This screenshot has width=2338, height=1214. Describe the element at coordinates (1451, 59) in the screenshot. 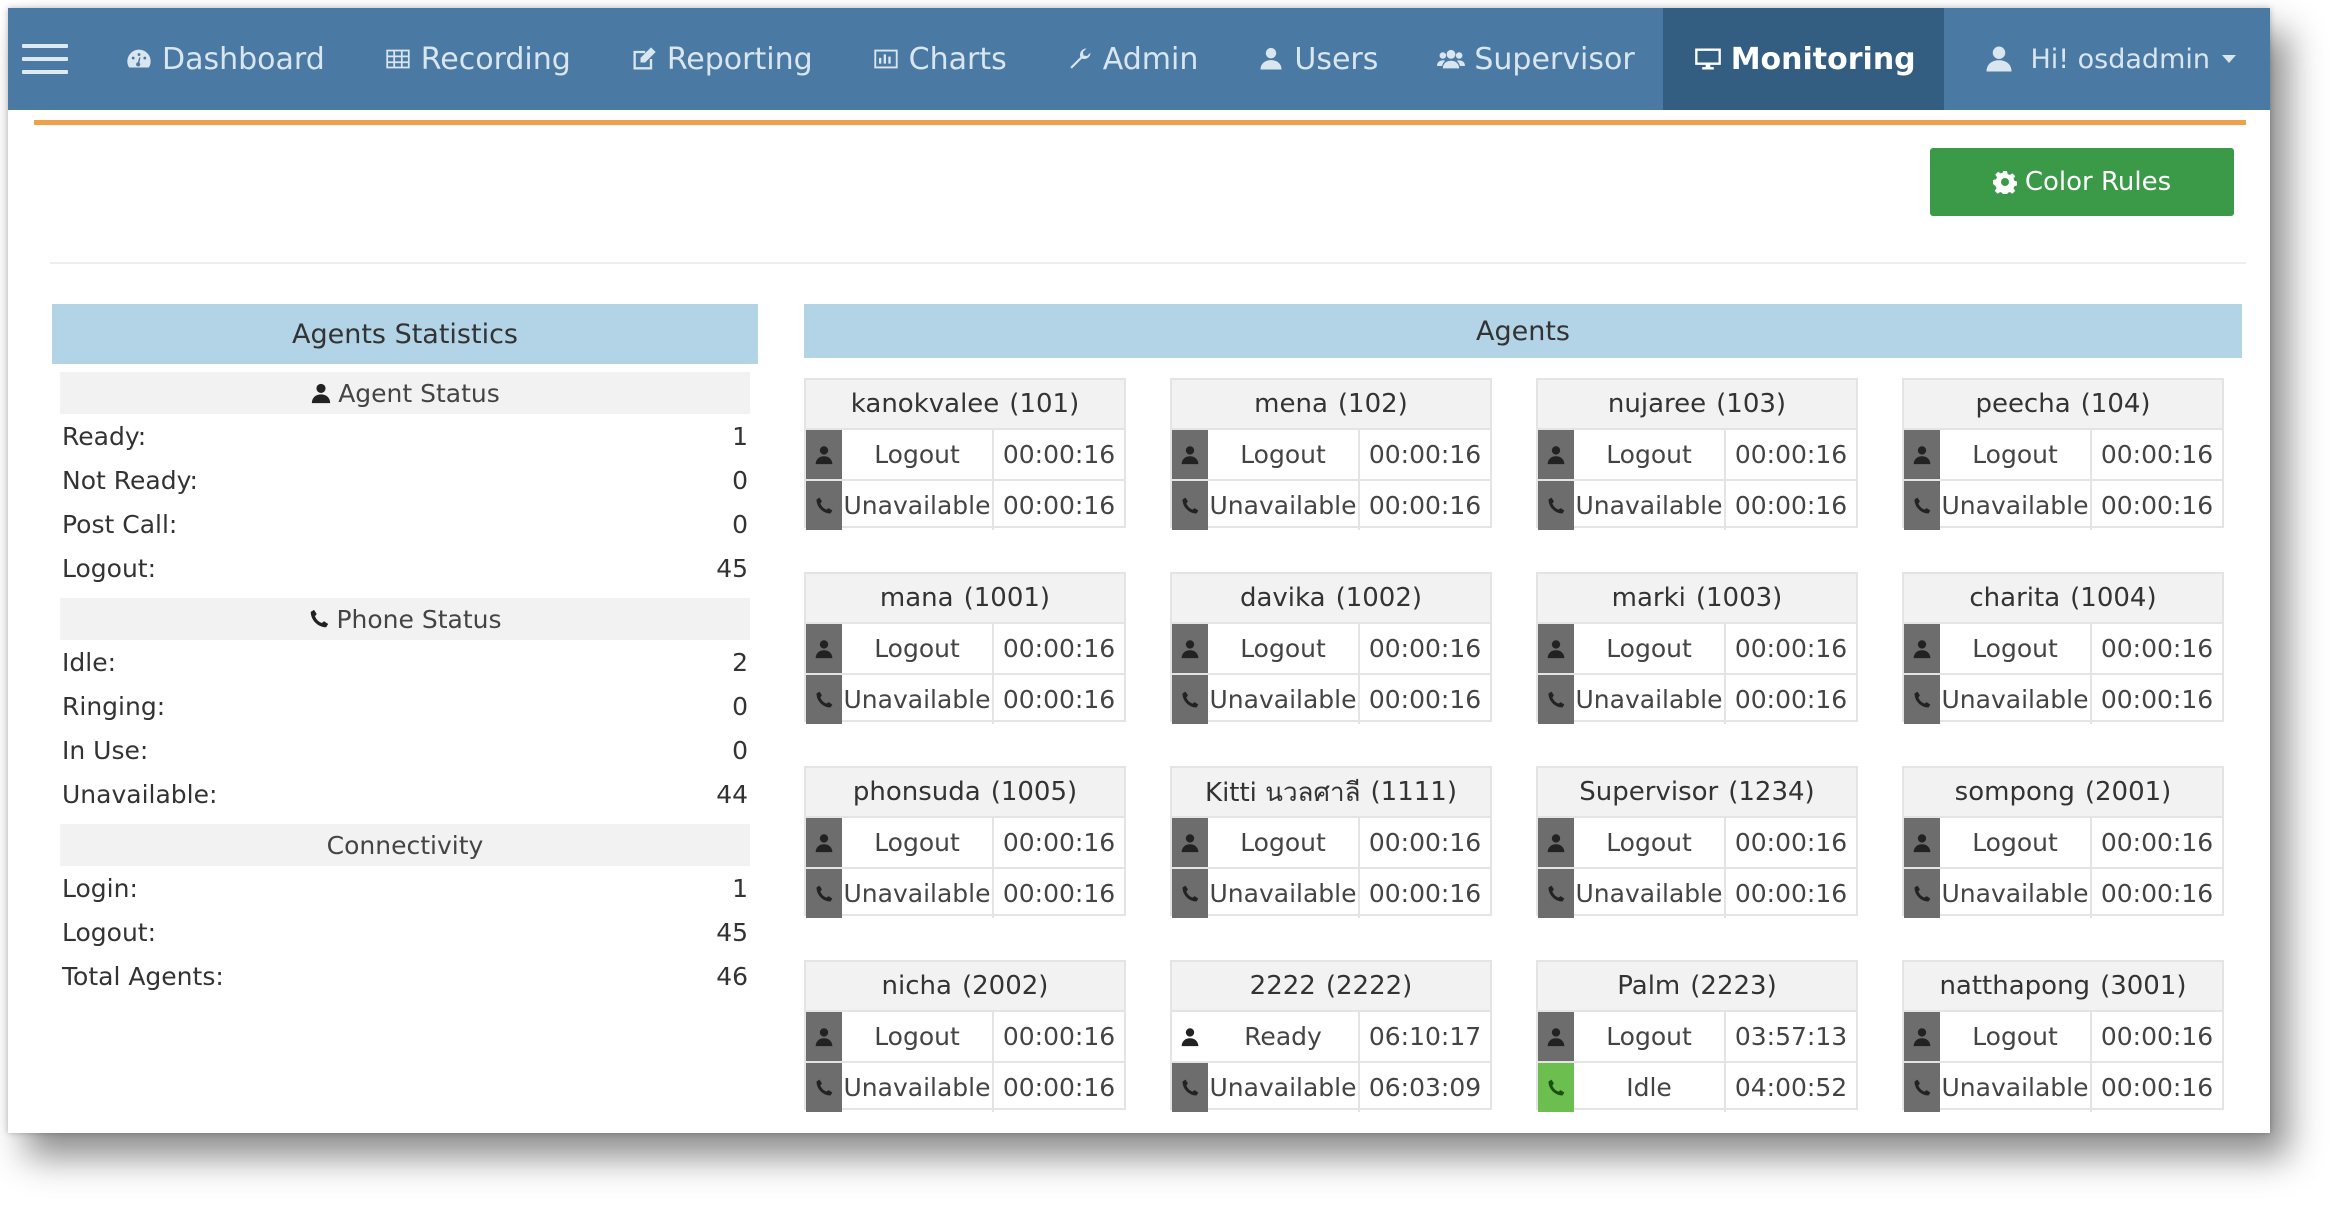

I see `users-icon` at that location.